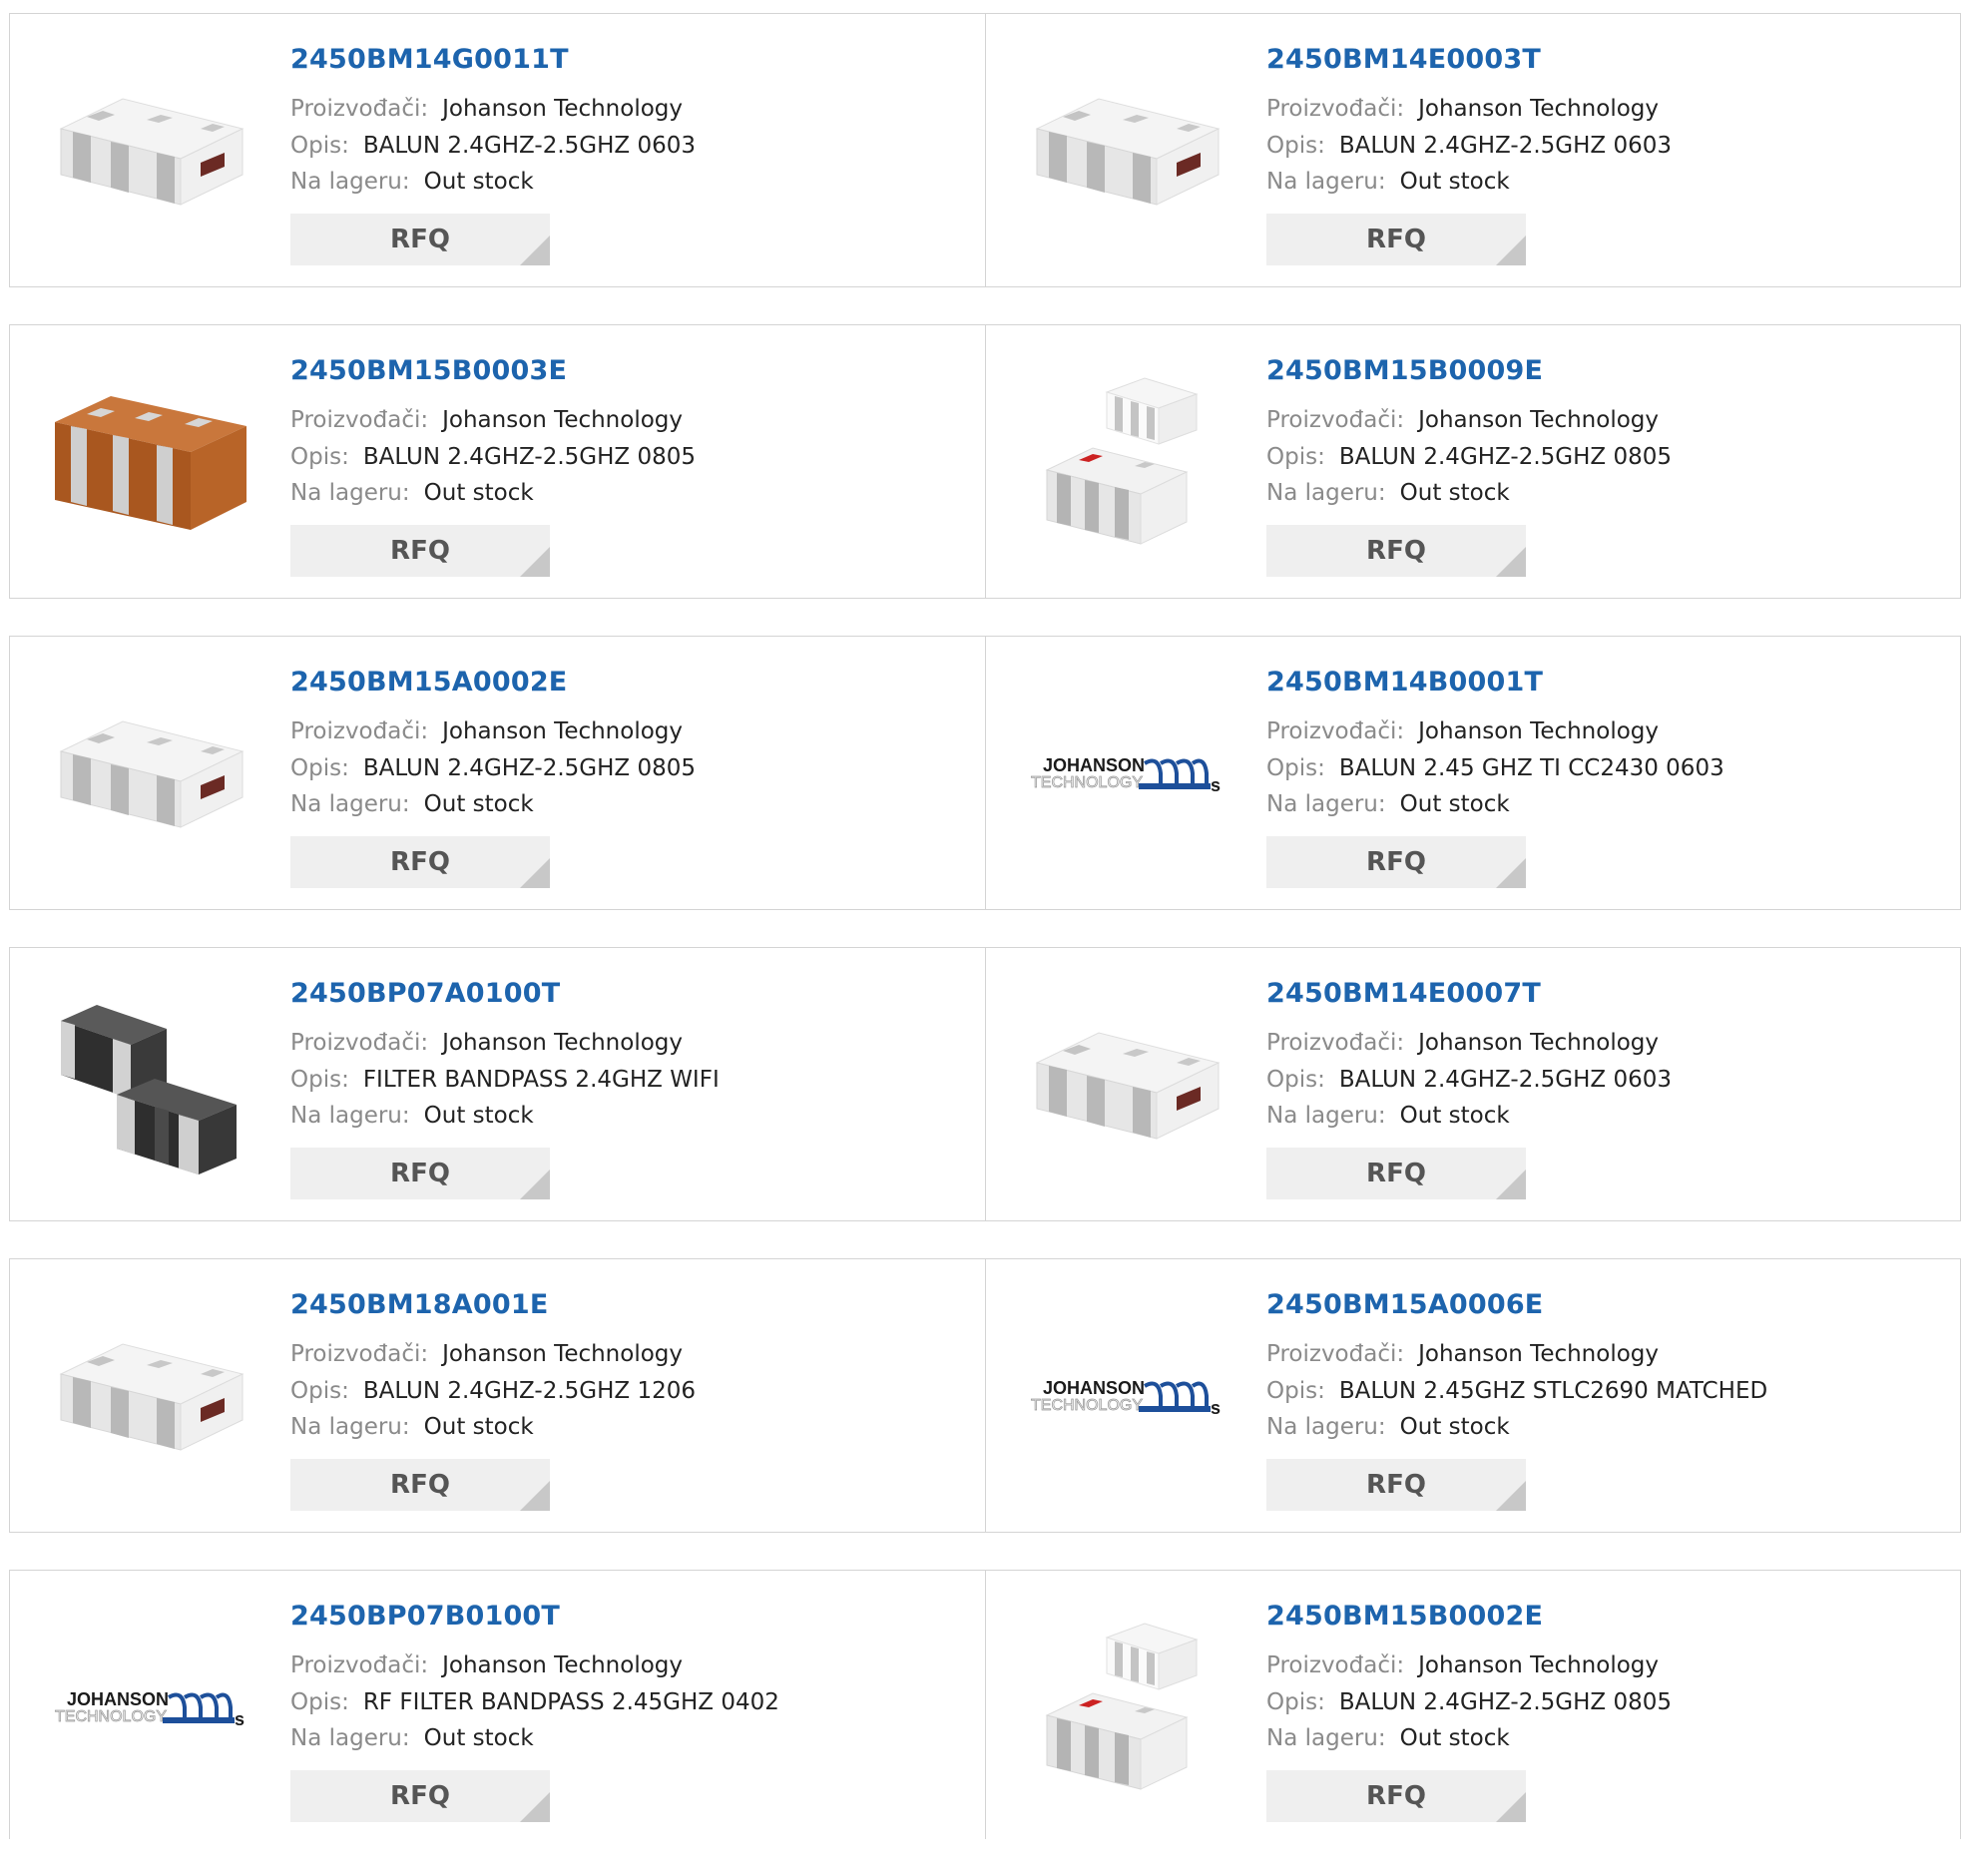 The height and width of the screenshot is (1876, 1961). I want to click on product-part-number-link: 2450BM15B0003E, so click(428, 370).